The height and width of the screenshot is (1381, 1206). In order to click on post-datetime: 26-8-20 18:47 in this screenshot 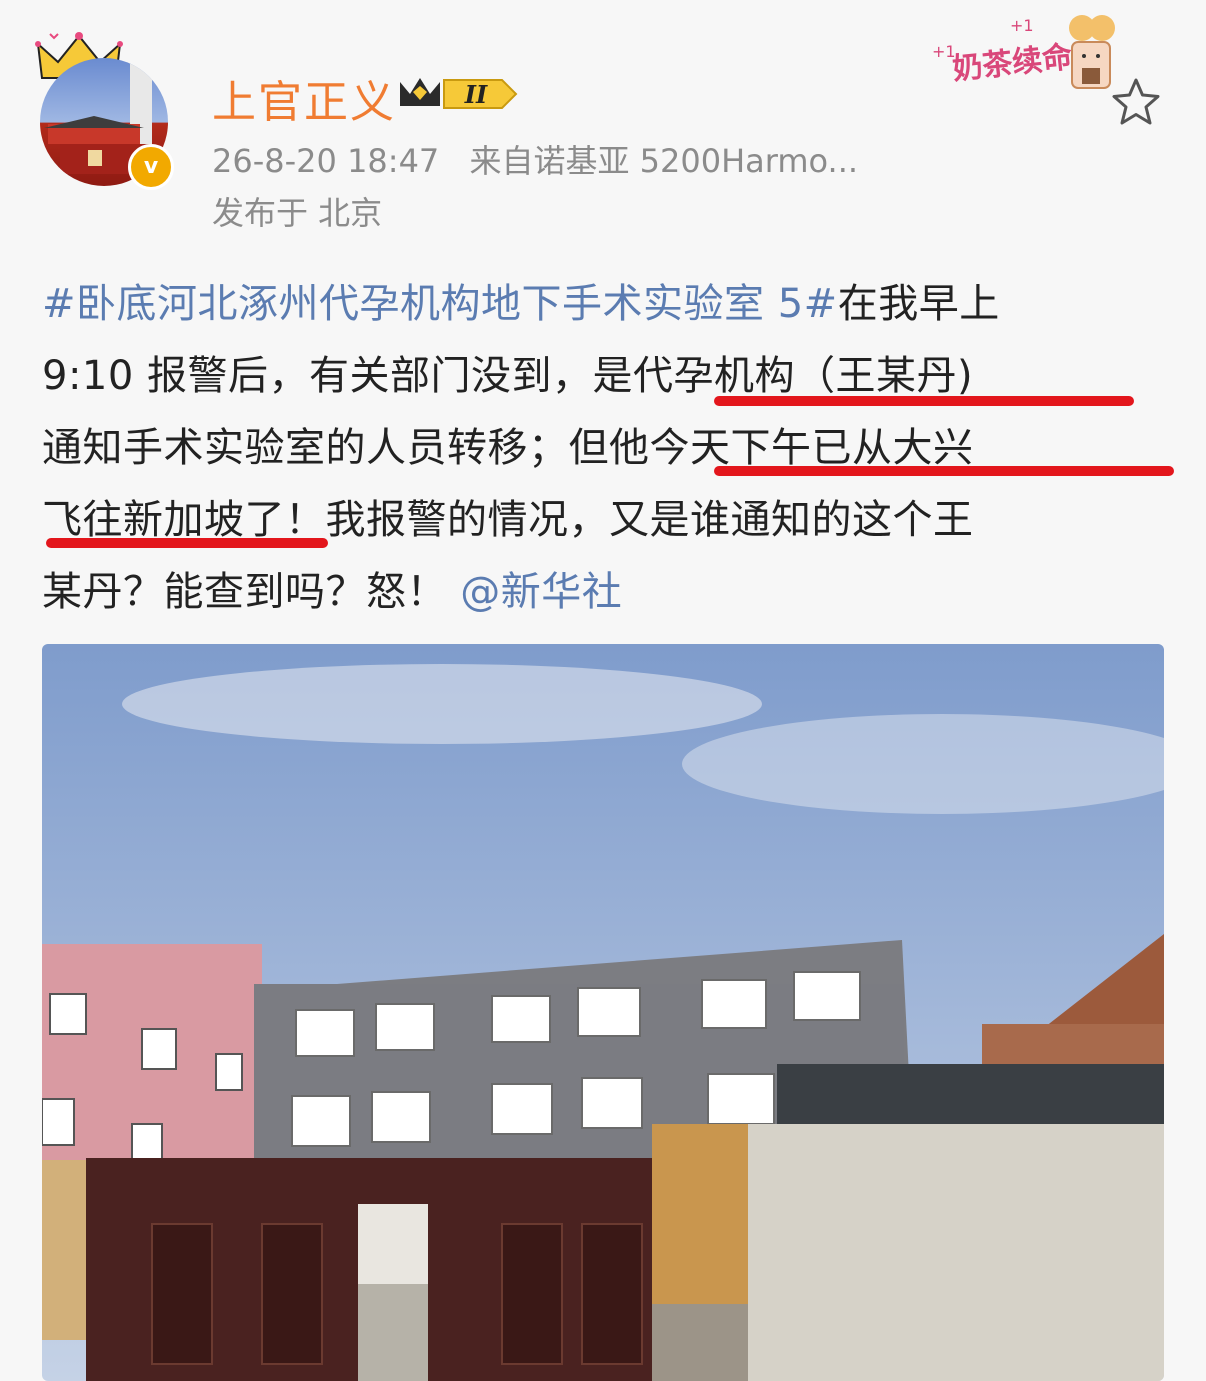, I will do `click(326, 161)`.